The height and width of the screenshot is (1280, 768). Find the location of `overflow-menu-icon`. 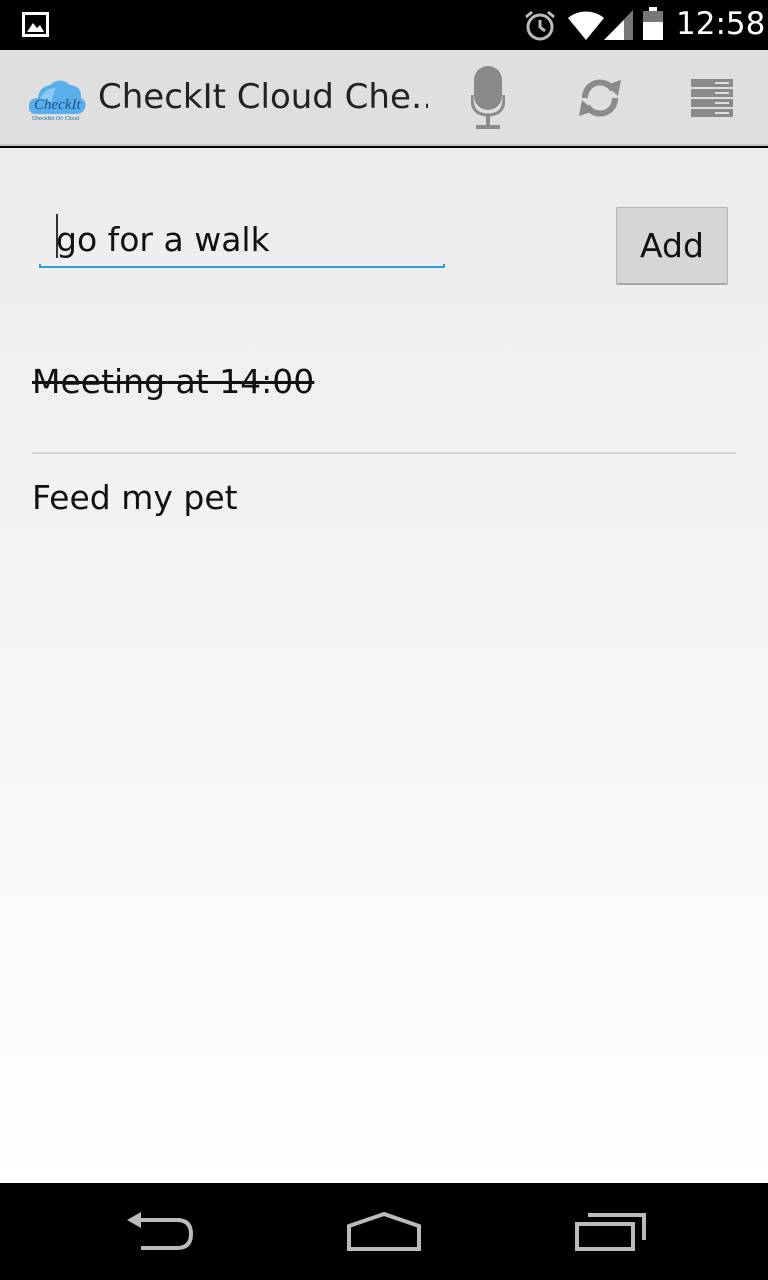

overflow-menu-icon is located at coordinates (712, 98).